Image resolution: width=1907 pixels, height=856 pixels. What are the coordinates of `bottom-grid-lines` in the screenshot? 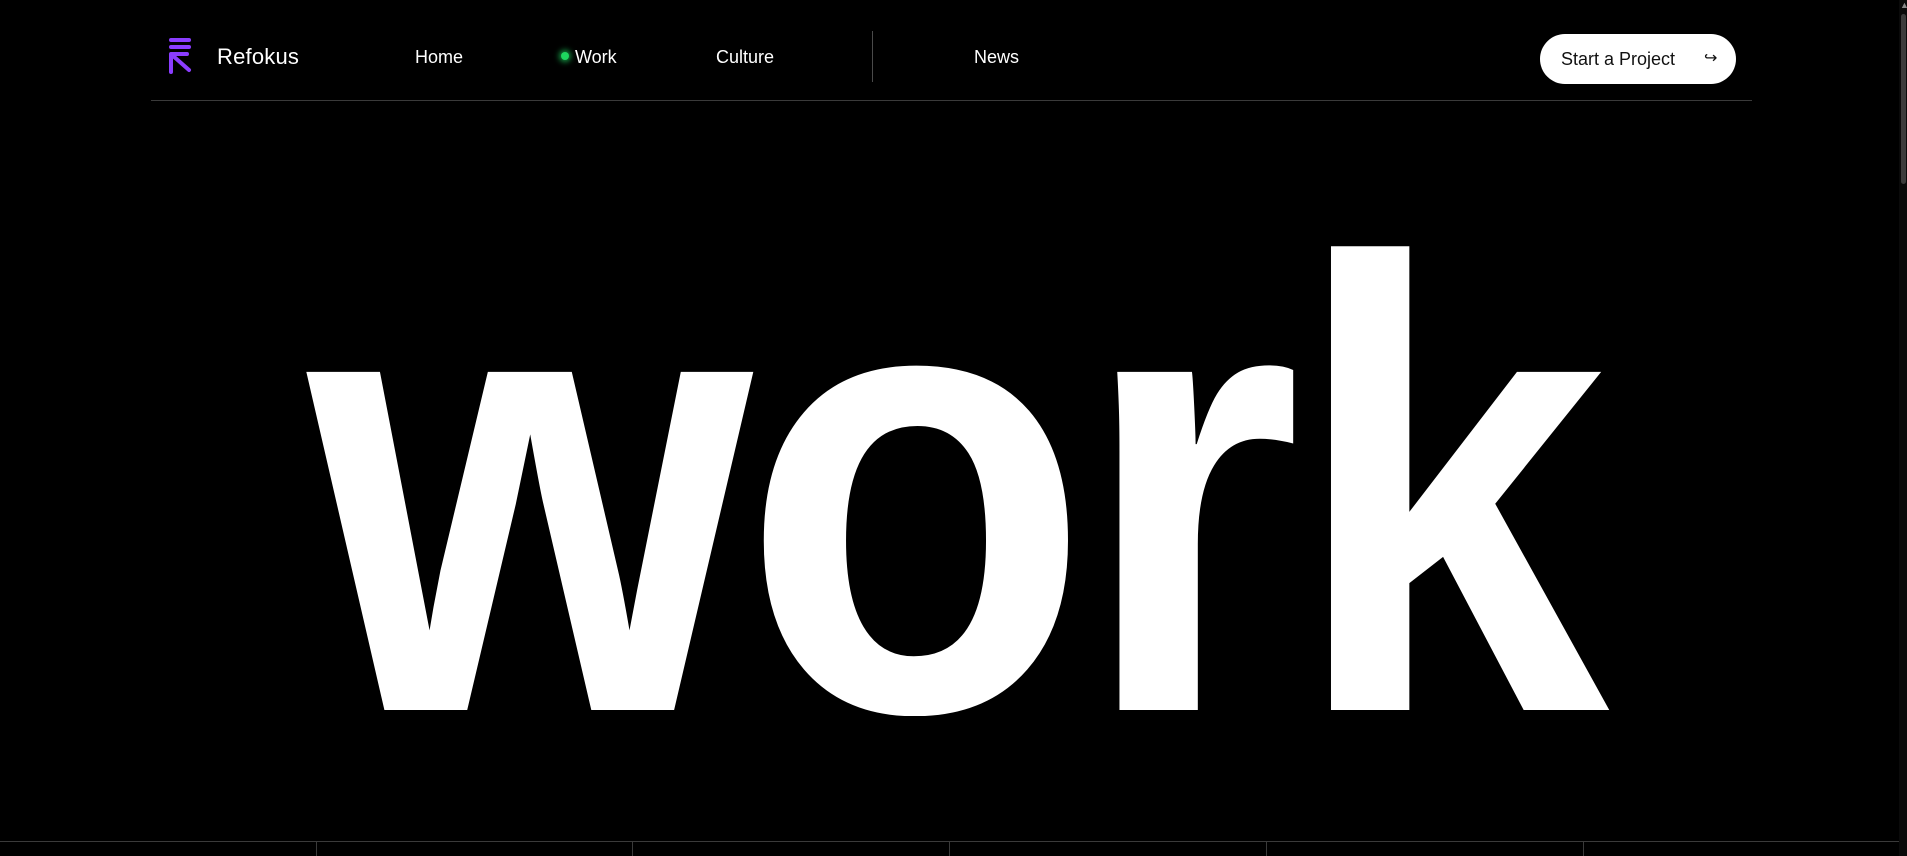 It's located at (953, 848).